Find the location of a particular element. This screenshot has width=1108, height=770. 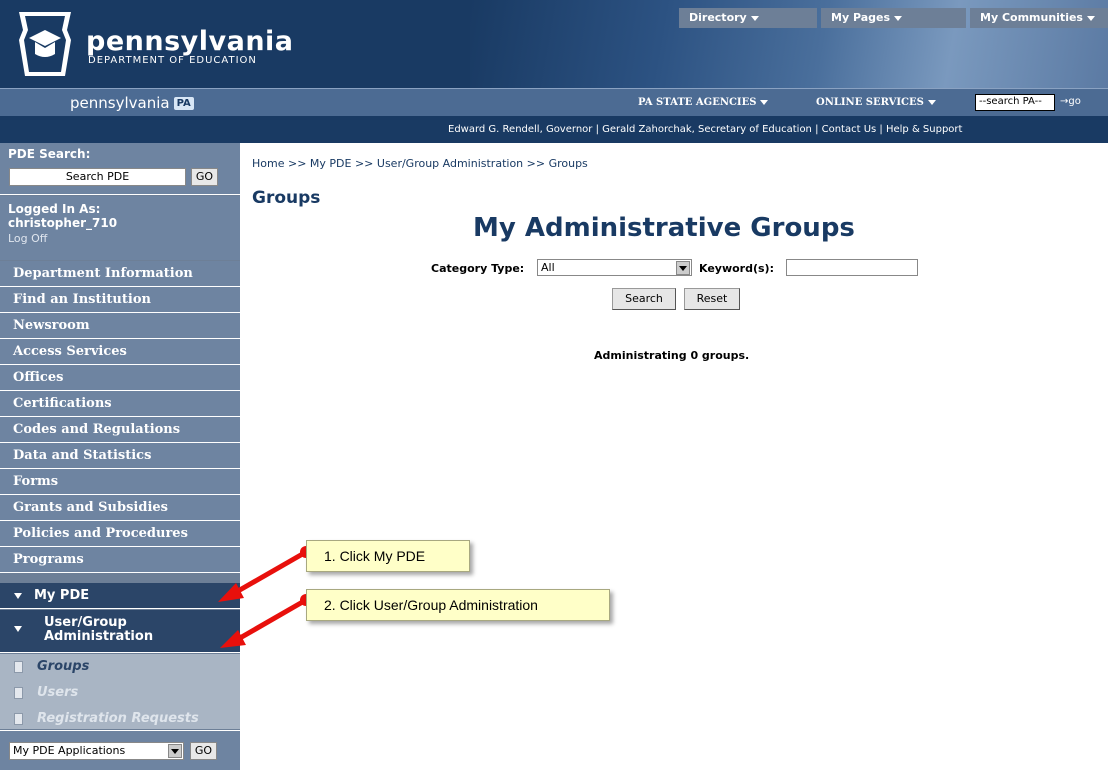

admin-subnav: Groups Users Registration Requests is located at coordinates (120, 691).